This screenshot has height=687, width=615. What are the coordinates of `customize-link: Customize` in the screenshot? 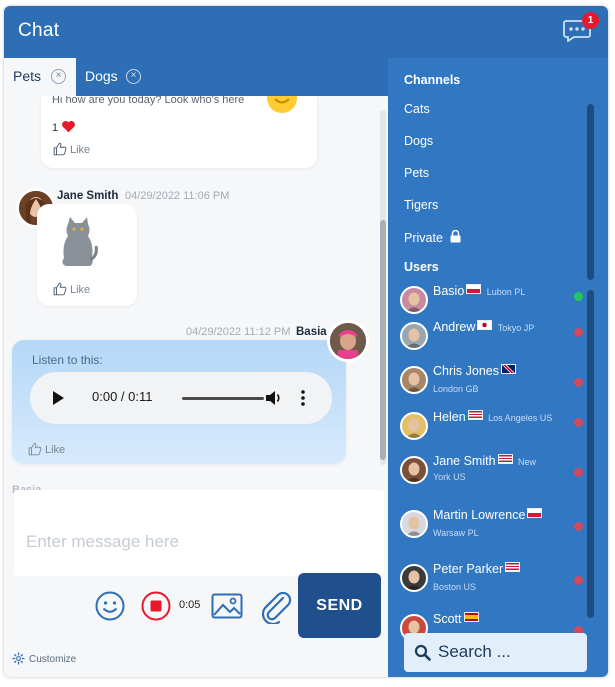 It's located at (44, 658).